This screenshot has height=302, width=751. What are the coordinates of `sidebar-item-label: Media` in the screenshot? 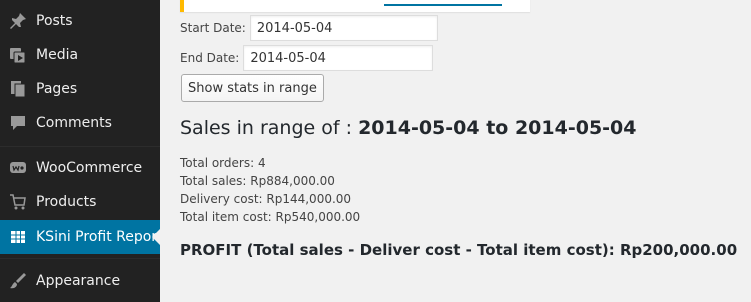 It's located at (57, 55).